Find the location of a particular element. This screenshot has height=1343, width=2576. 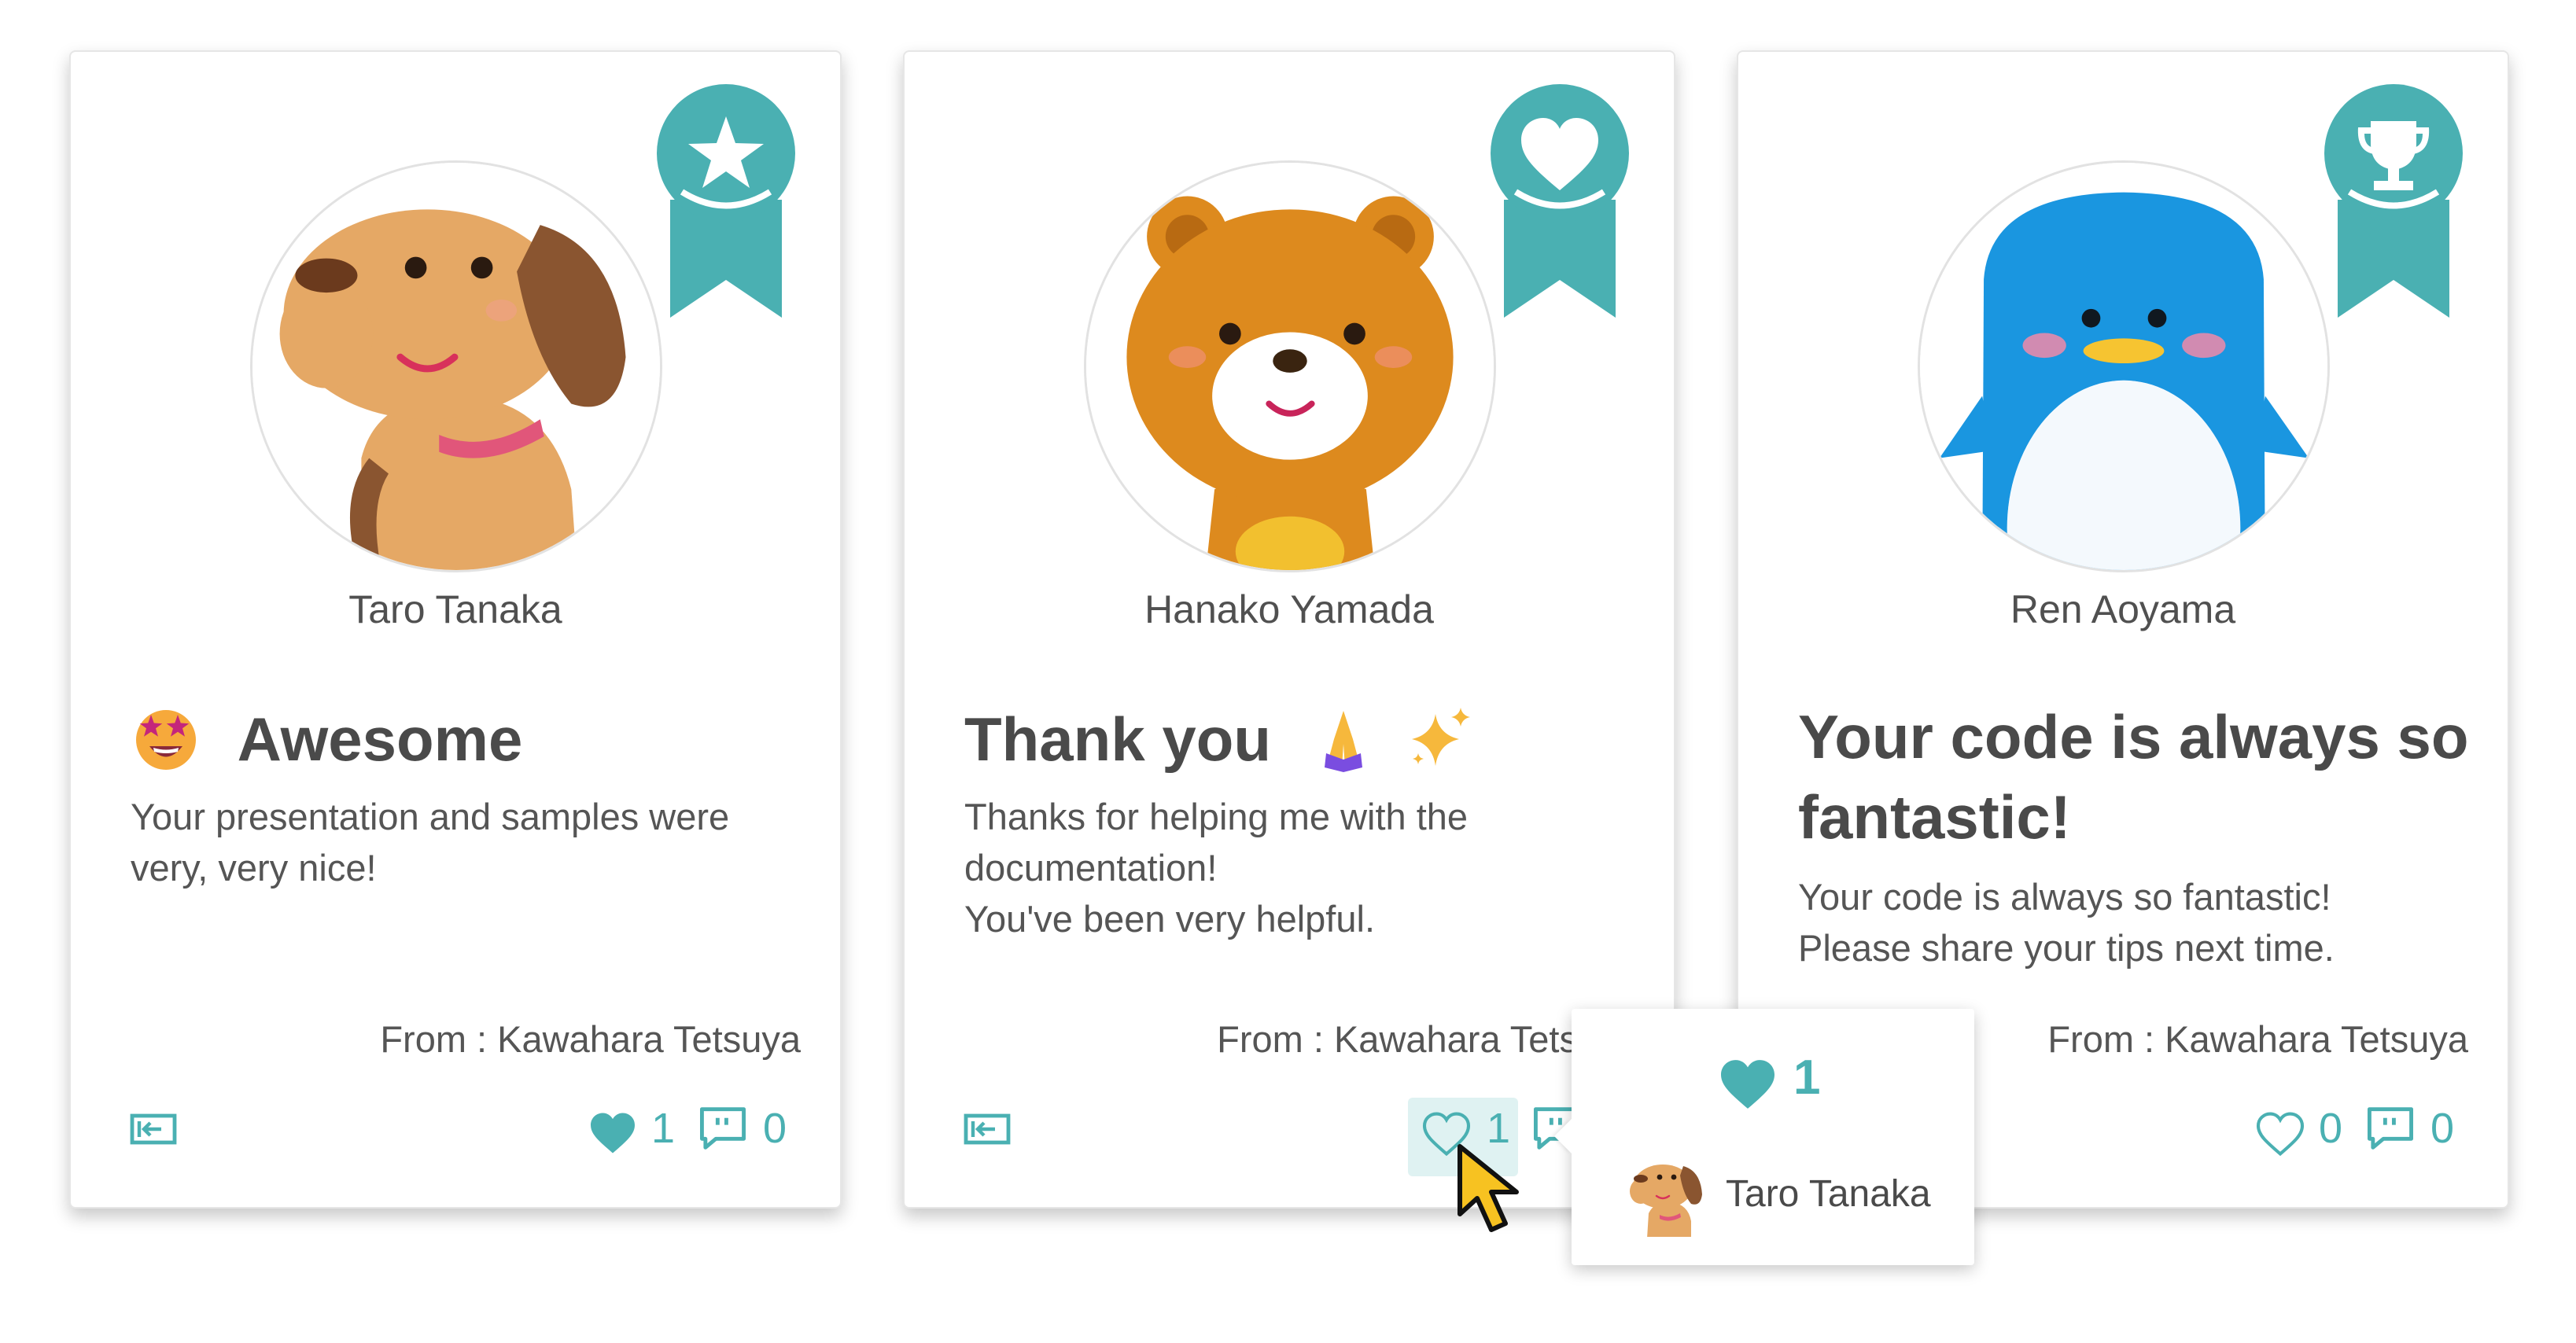

likes-popup: 1 Taro Tanaka is located at coordinates (1764, 1137).